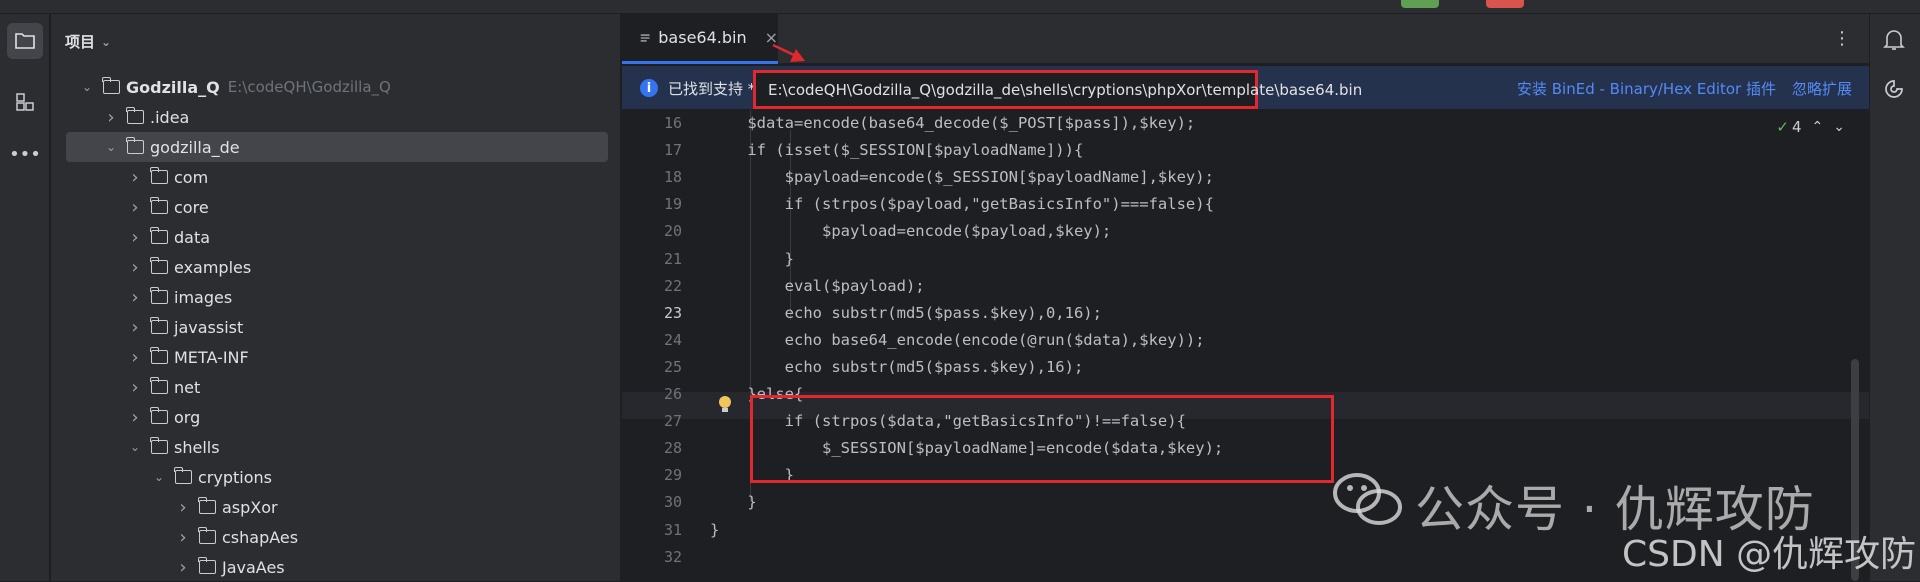 Image resolution: width=1920 pixels, height=582 pixels. I want to click on tab-menu-icon: ⋮, so click(1842, 38).